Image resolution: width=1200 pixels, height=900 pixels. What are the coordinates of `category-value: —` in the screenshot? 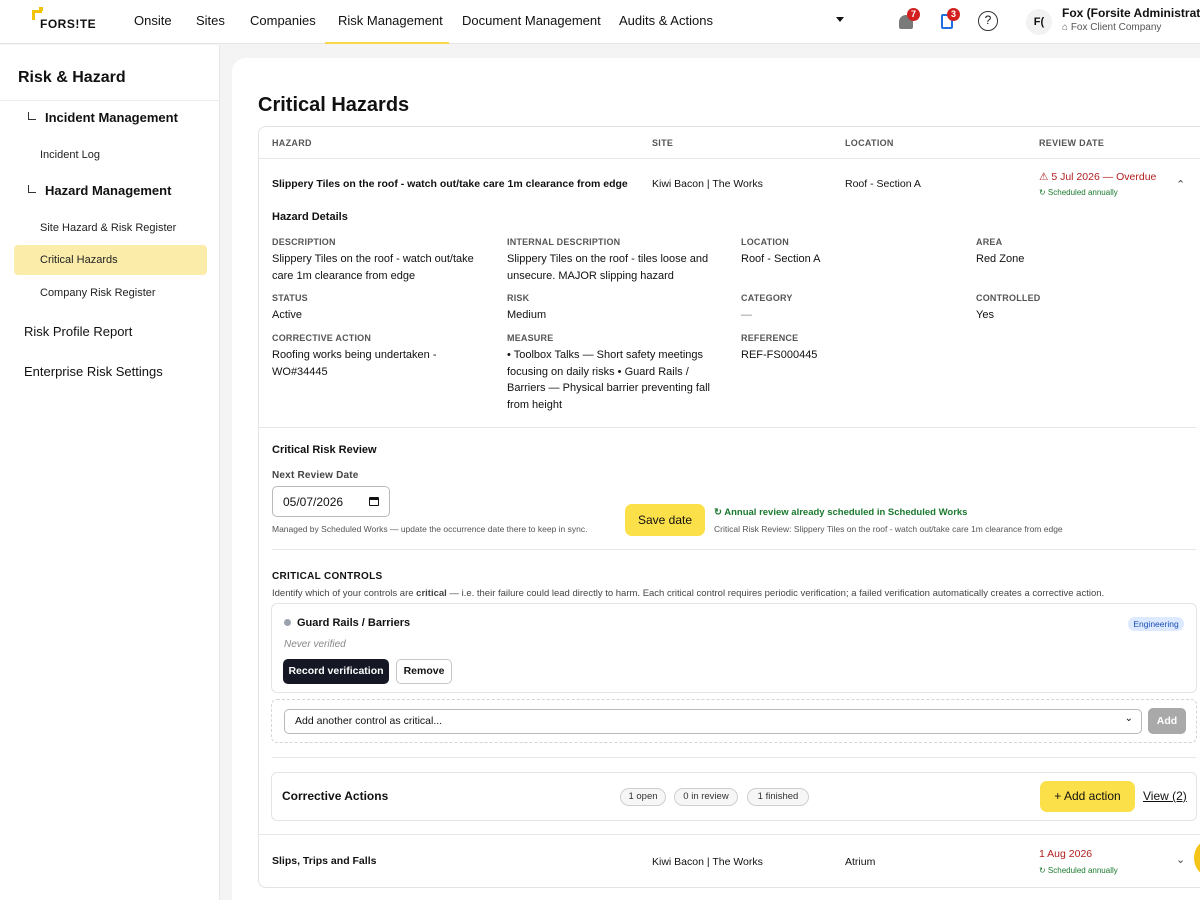 It's located at (746, 315).